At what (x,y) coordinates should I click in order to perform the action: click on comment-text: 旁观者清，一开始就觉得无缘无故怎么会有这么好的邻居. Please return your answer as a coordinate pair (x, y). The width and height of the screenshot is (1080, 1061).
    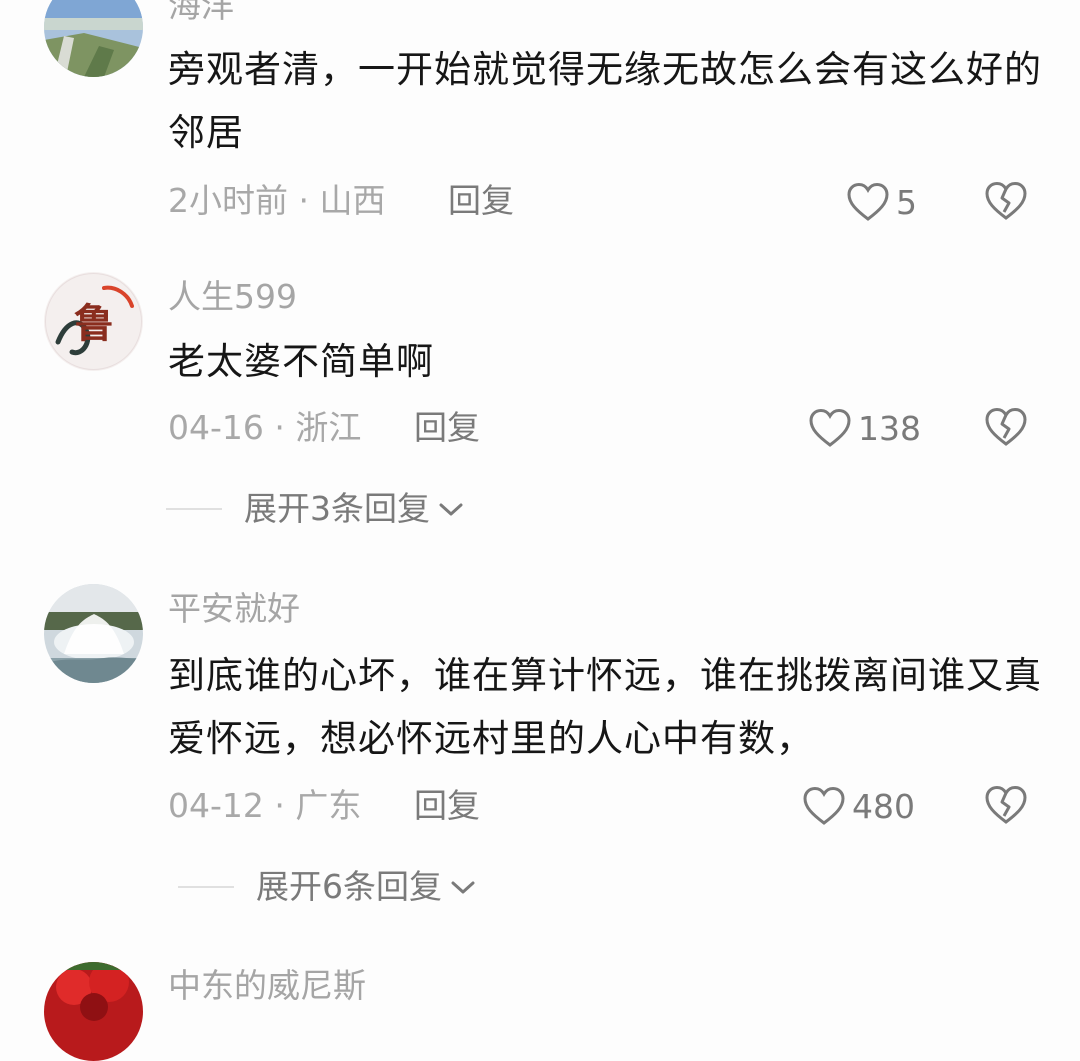
    Looking at the image, I should click on (605, 101).